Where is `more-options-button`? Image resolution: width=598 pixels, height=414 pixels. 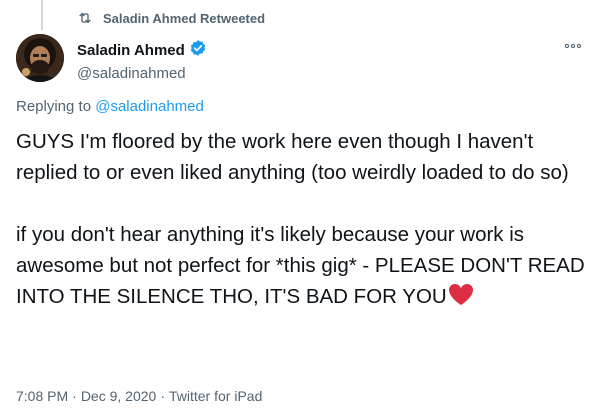
more-options-button is located at coordinates (573, 45).